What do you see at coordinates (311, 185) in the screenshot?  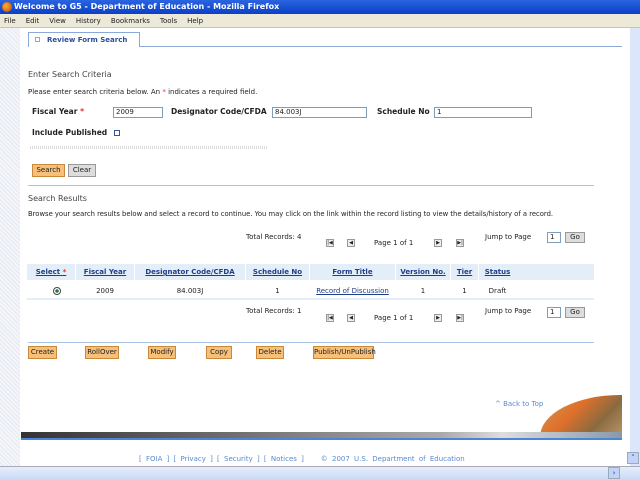 I see `section-divider` at bounding box center [311, 185].